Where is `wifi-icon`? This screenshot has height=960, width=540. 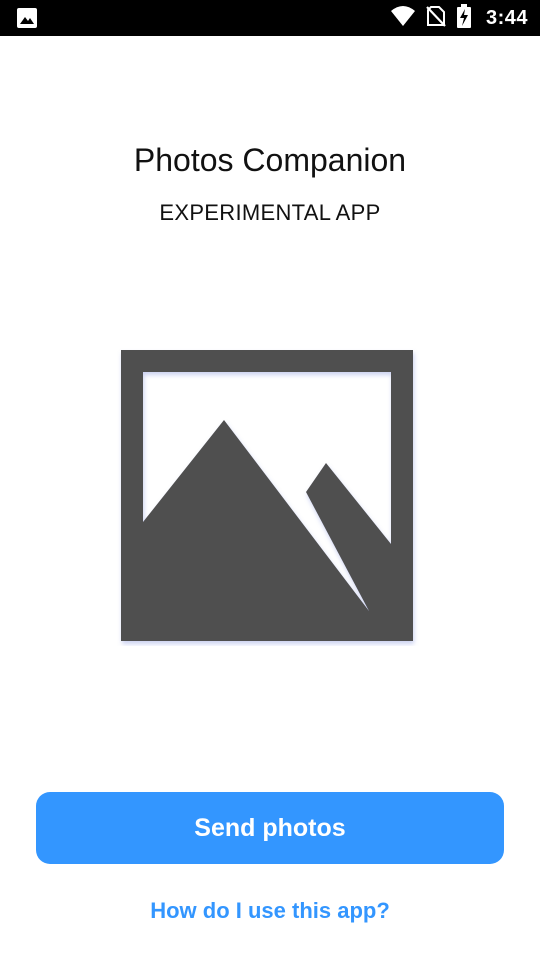
wifi-icon is located at coordinates (403, 18).